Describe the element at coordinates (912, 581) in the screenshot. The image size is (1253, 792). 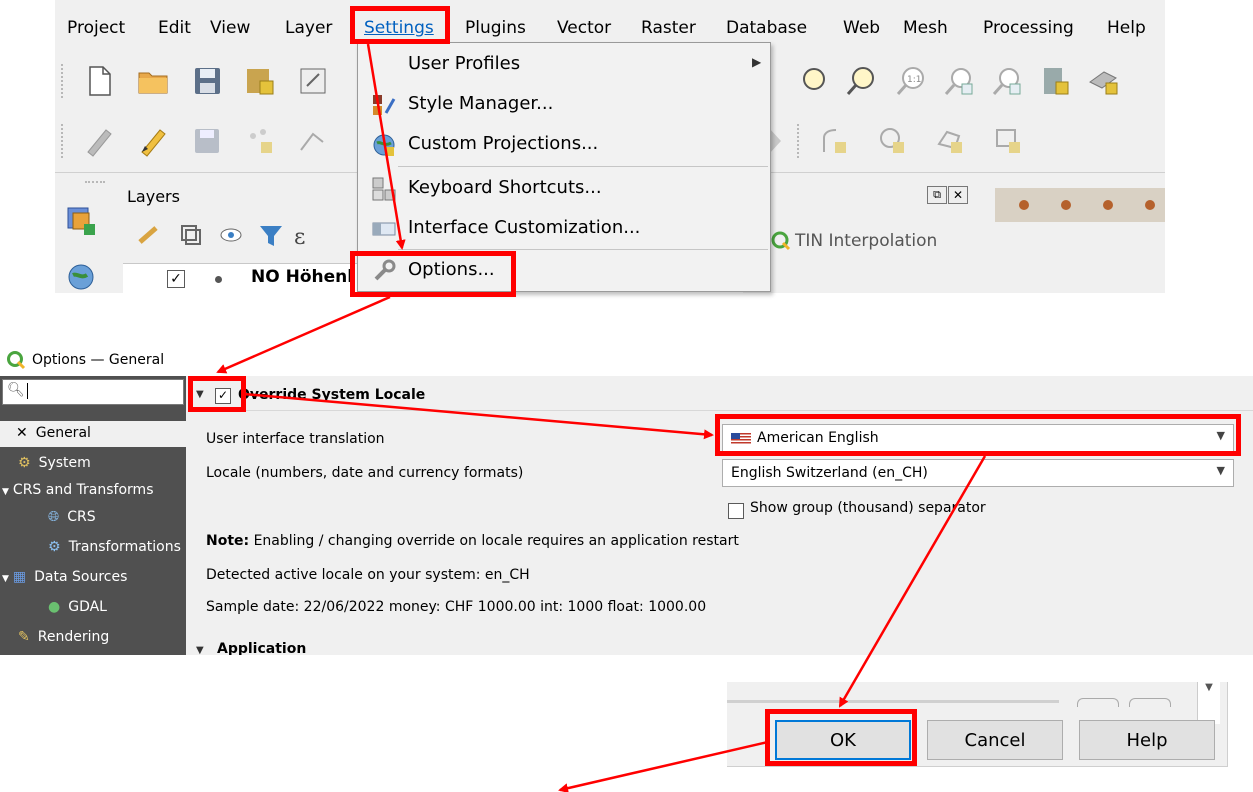
I see `arrow-translation-to-ok` at that location.